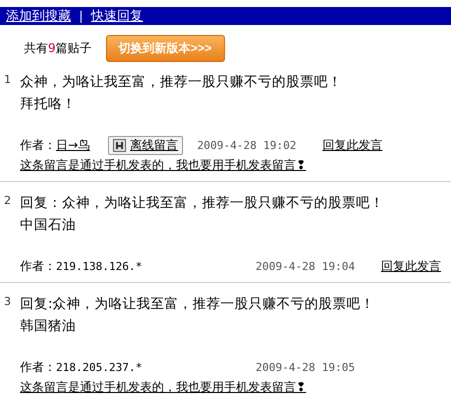 The image size is (451, 414). What do you see at coordinates (305, 367) in the screenshot?
I see `post-date: 2009-4-28 19:05` at bounding box center [305, 367].